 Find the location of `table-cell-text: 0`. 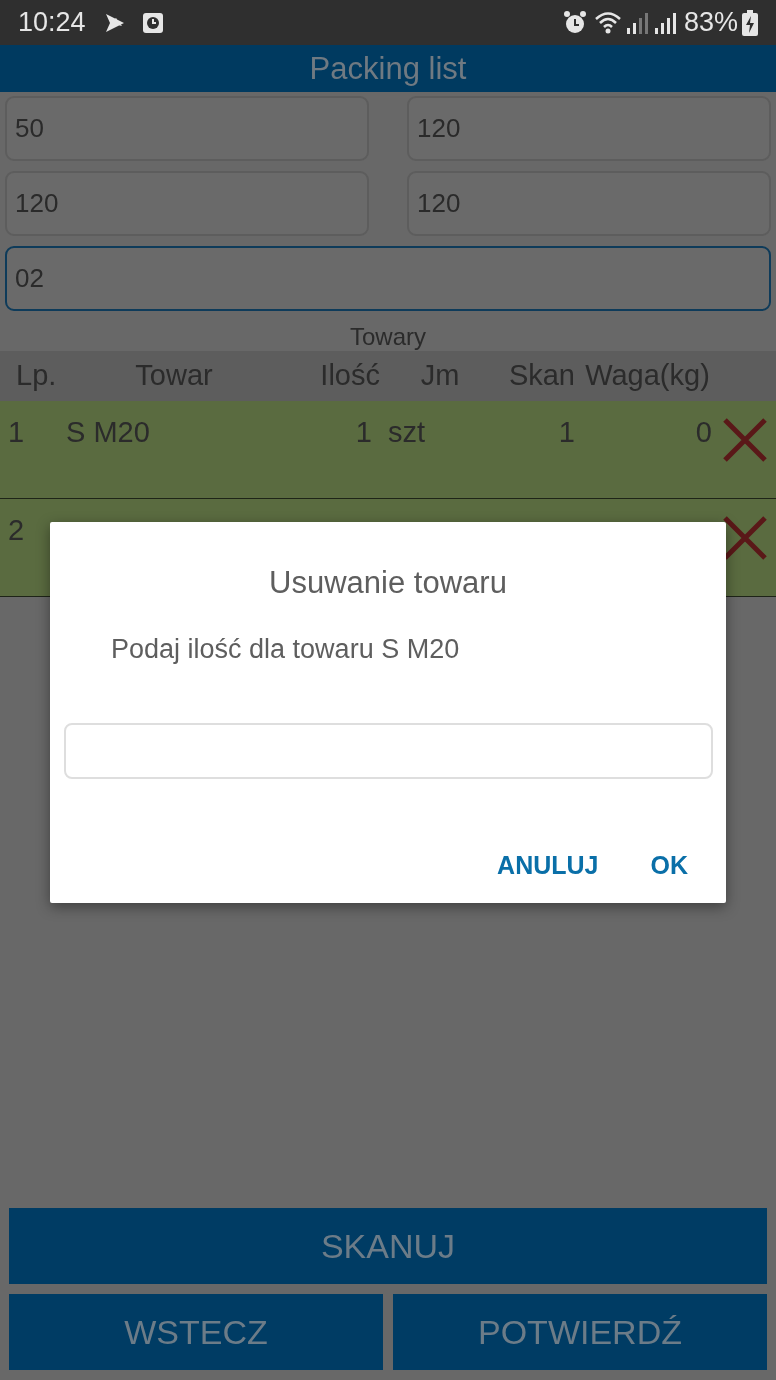

table-cell-text: 0 is located at coordinates (703, 432).